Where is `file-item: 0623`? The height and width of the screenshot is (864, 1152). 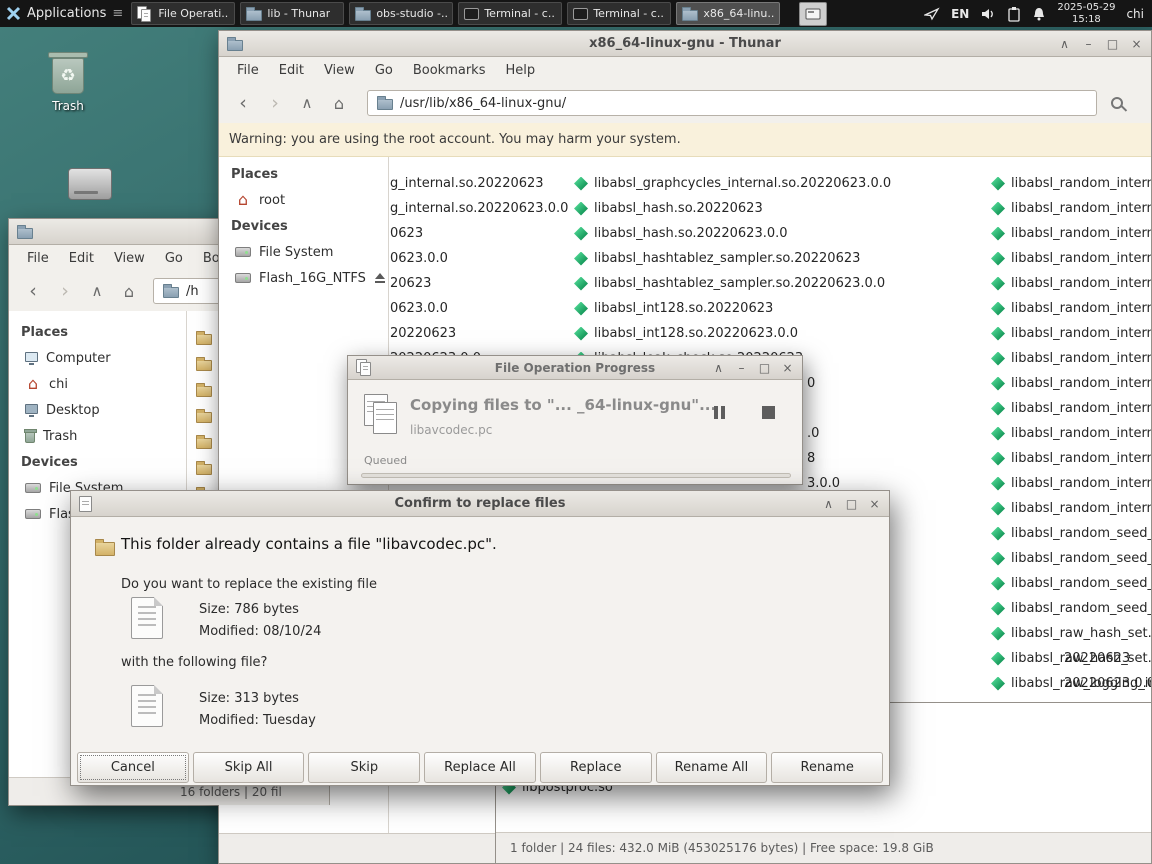
file-item: 0623 is located at coordinates (479, 233).